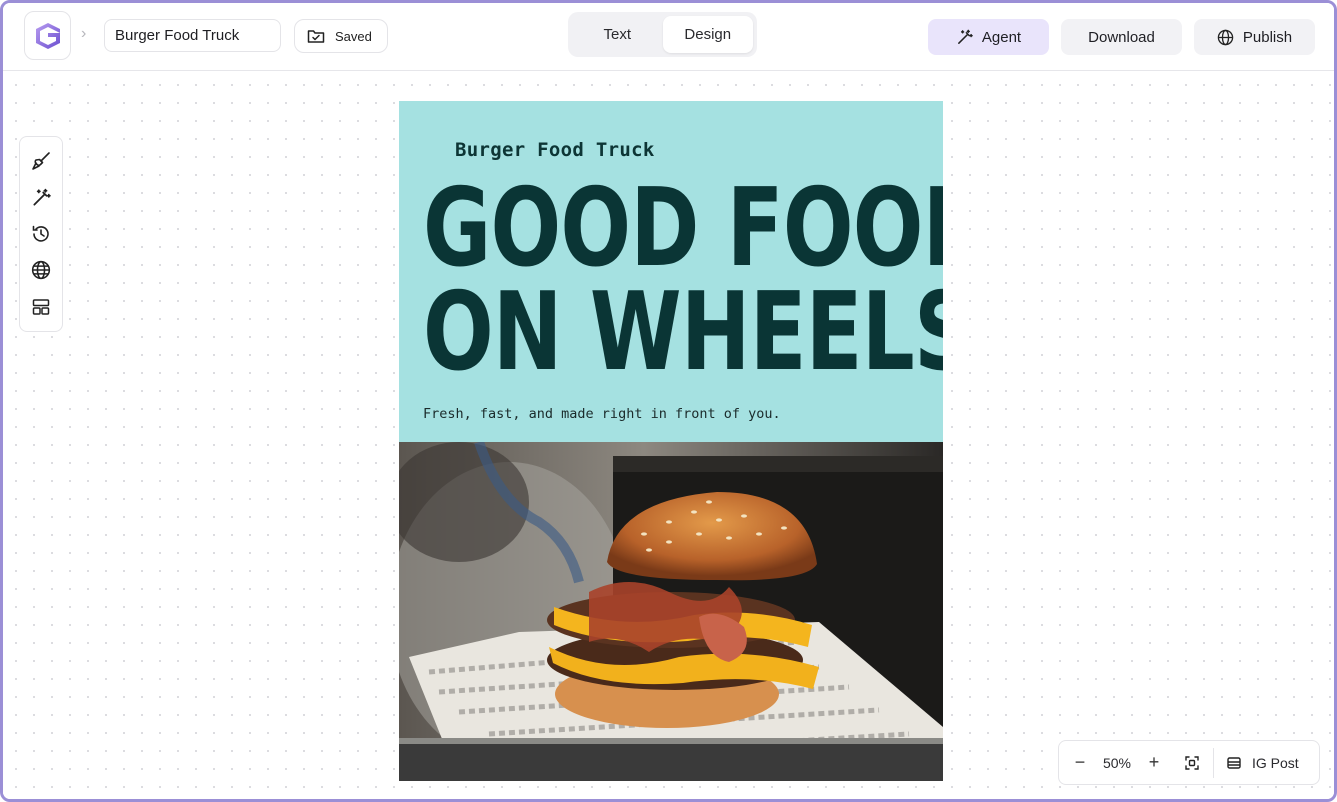  Describe the element at coordinates (316, 36) in the screenshot. I see `folder-check-icon` at that location.